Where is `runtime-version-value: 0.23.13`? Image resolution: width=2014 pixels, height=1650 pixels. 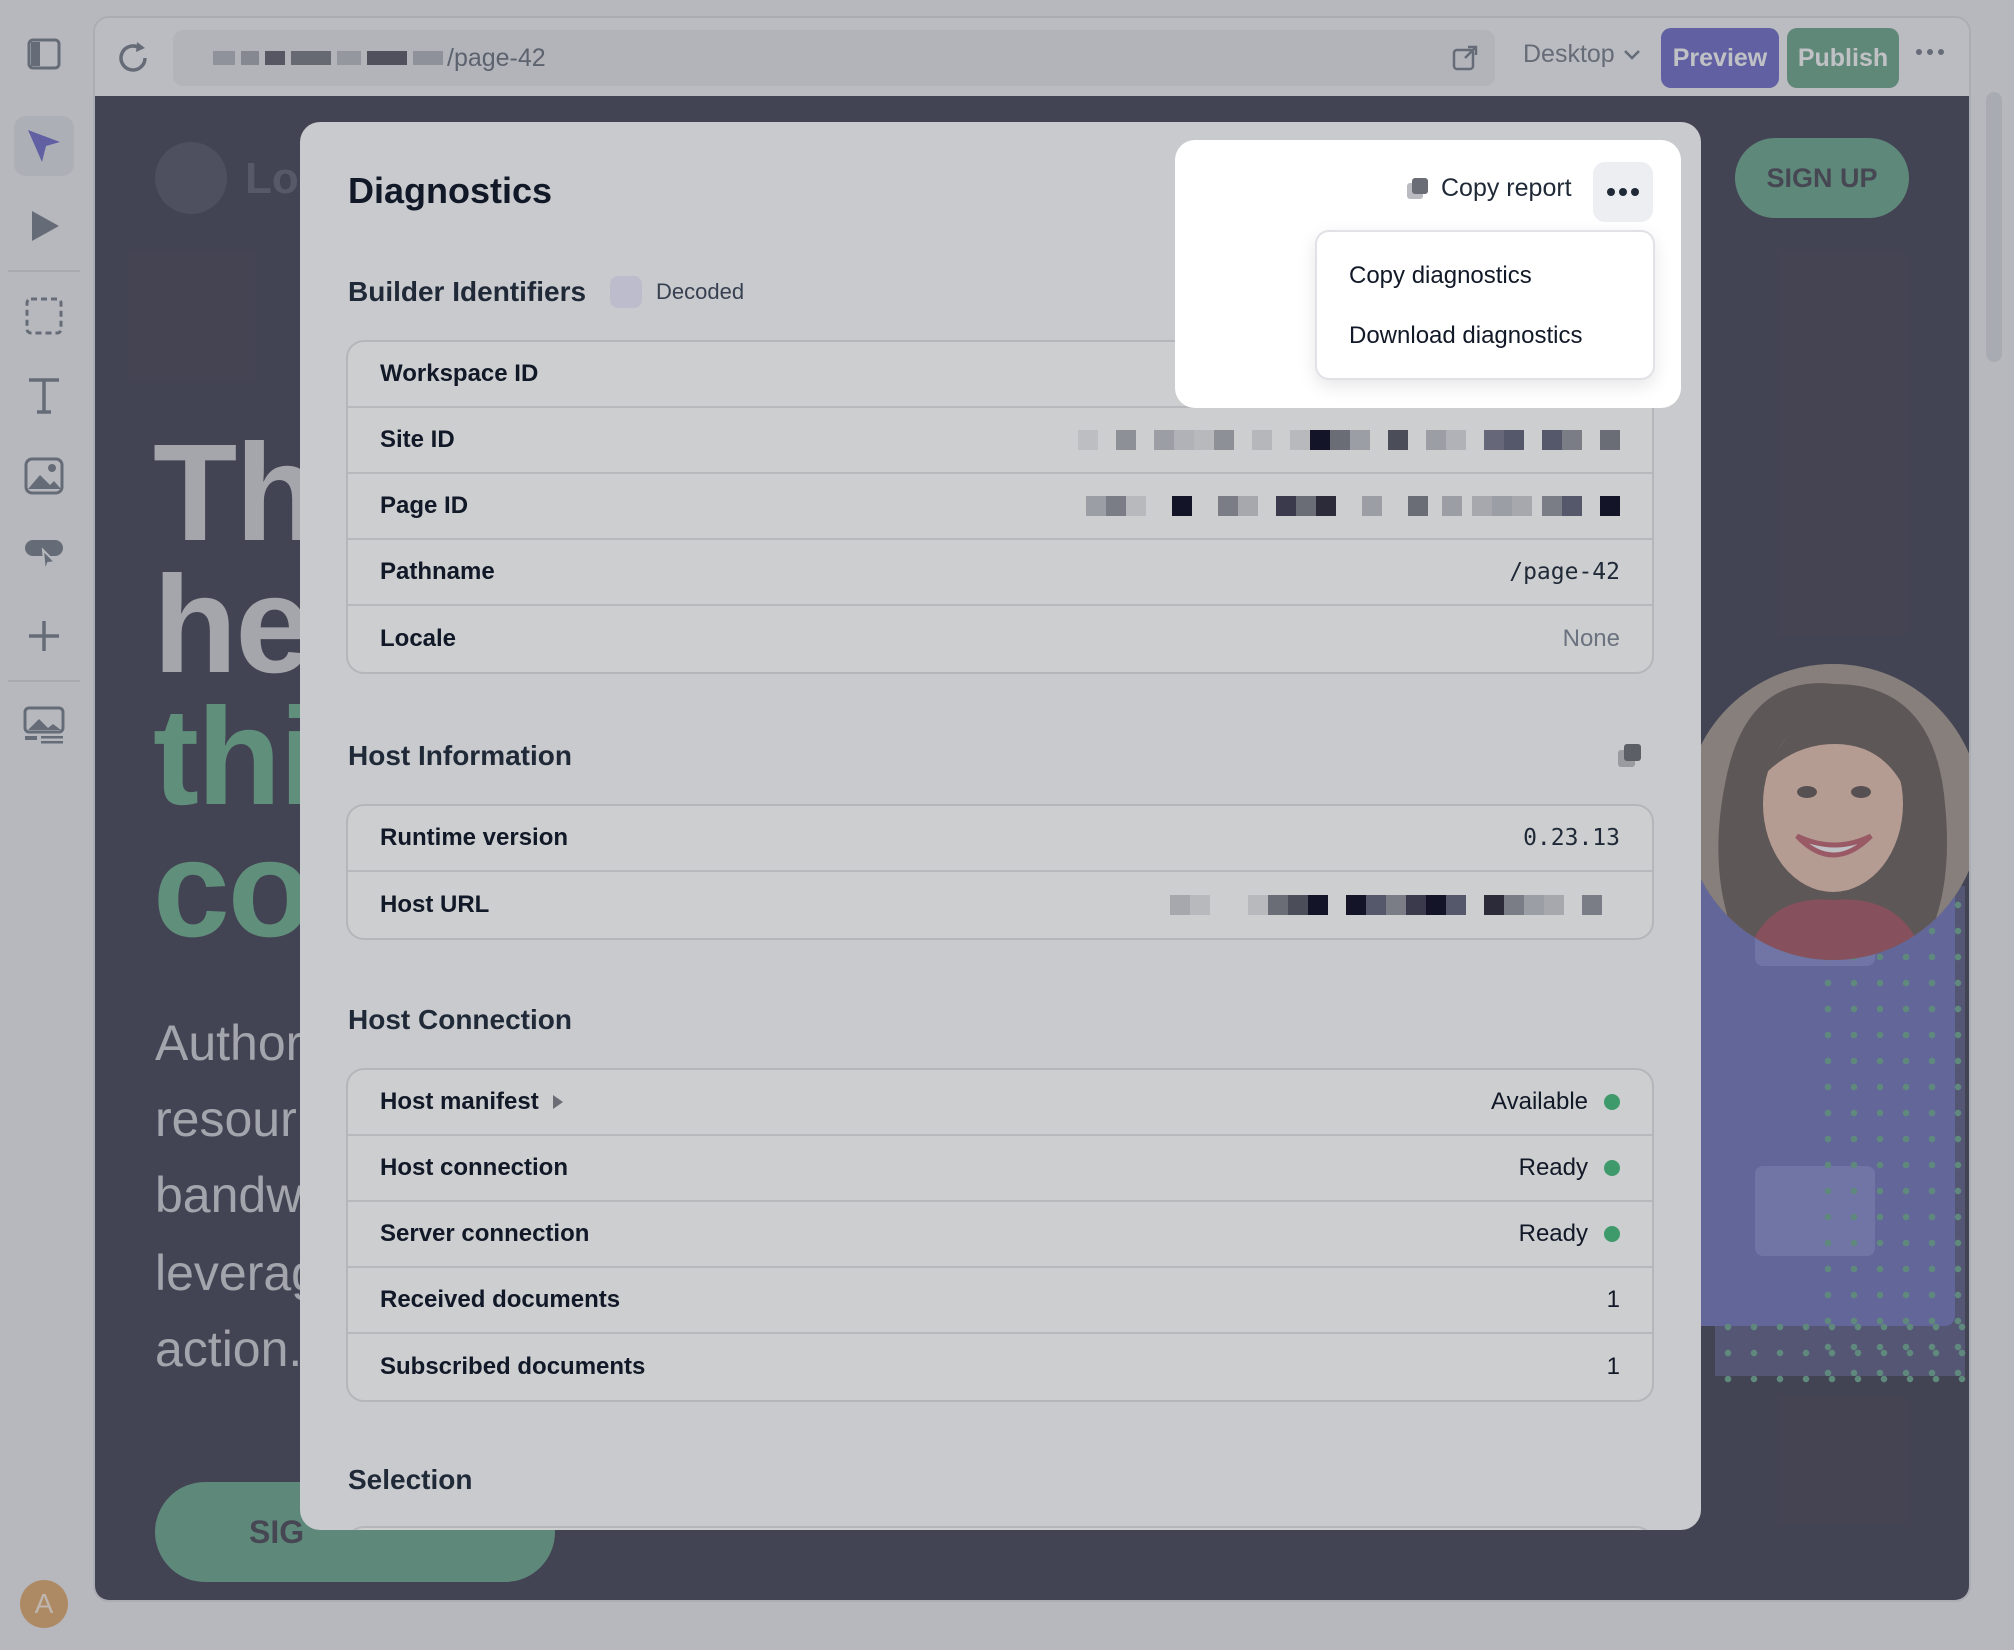 runtime-version-value: 0.23.13 is located at coordinates (1571, 838).